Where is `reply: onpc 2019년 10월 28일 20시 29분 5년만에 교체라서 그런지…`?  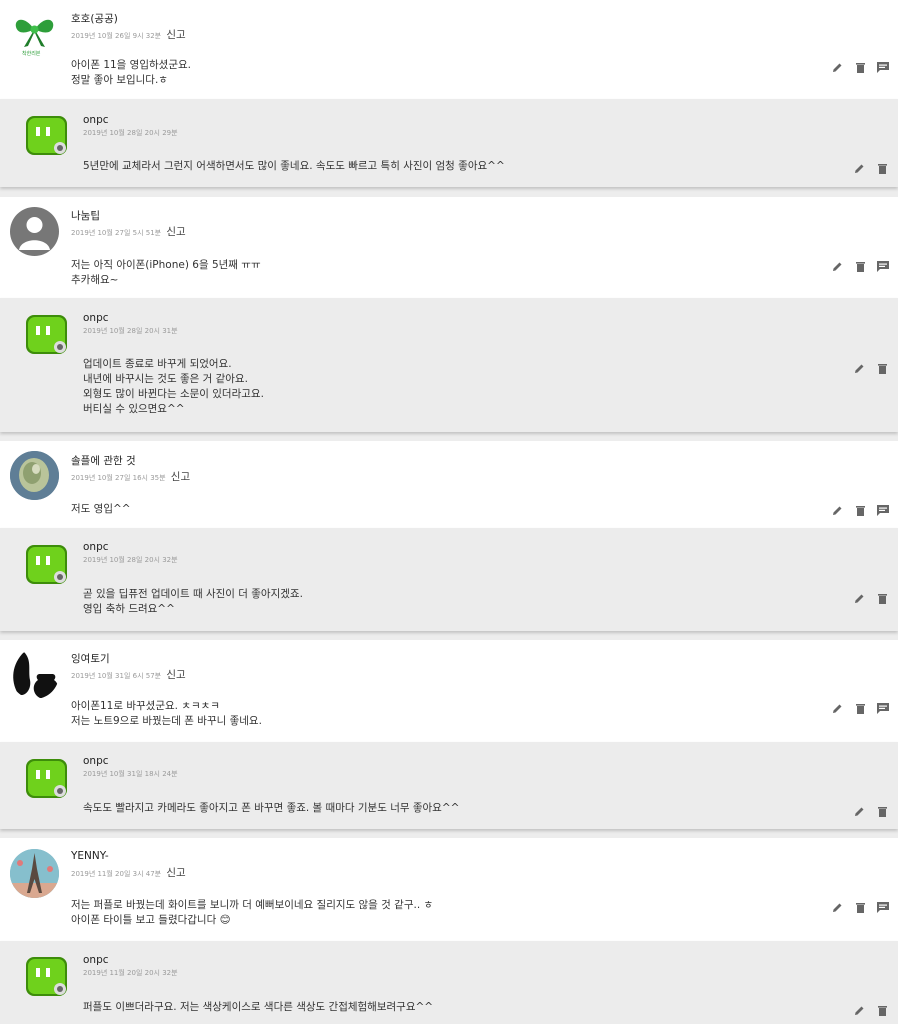
reply: onpc 2019년 10월 28일 20시 29분 5년만에 교체라서 그런지… is located at coordinates (449, 143).